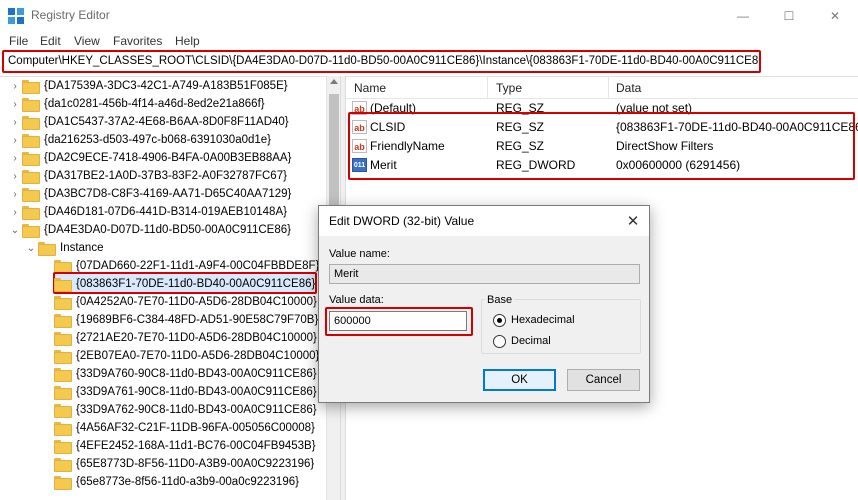 The width and height of the screenshot is (858, 500). What do you see at coordinates (429, 40) in the screenshot?
I see `menu-bar: File Edit View Favorites Help` at bounding box center [429, 40].